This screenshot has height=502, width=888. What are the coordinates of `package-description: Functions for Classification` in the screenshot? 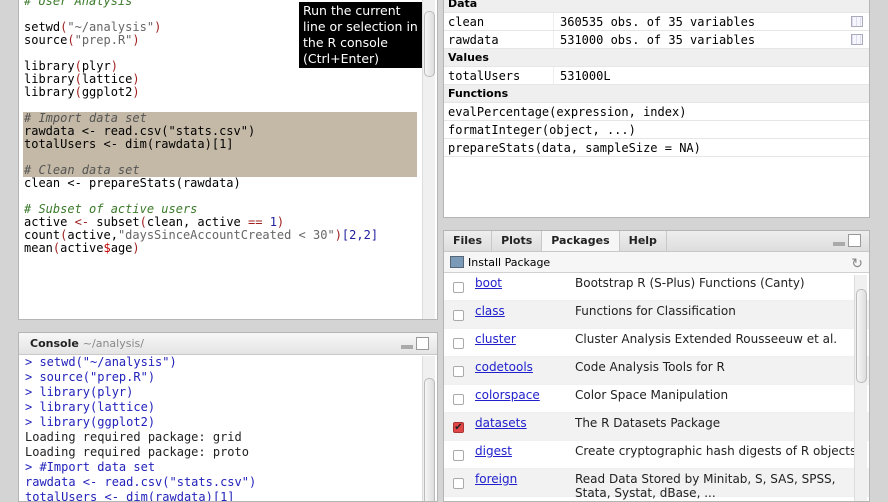 It's located at (655, 311).